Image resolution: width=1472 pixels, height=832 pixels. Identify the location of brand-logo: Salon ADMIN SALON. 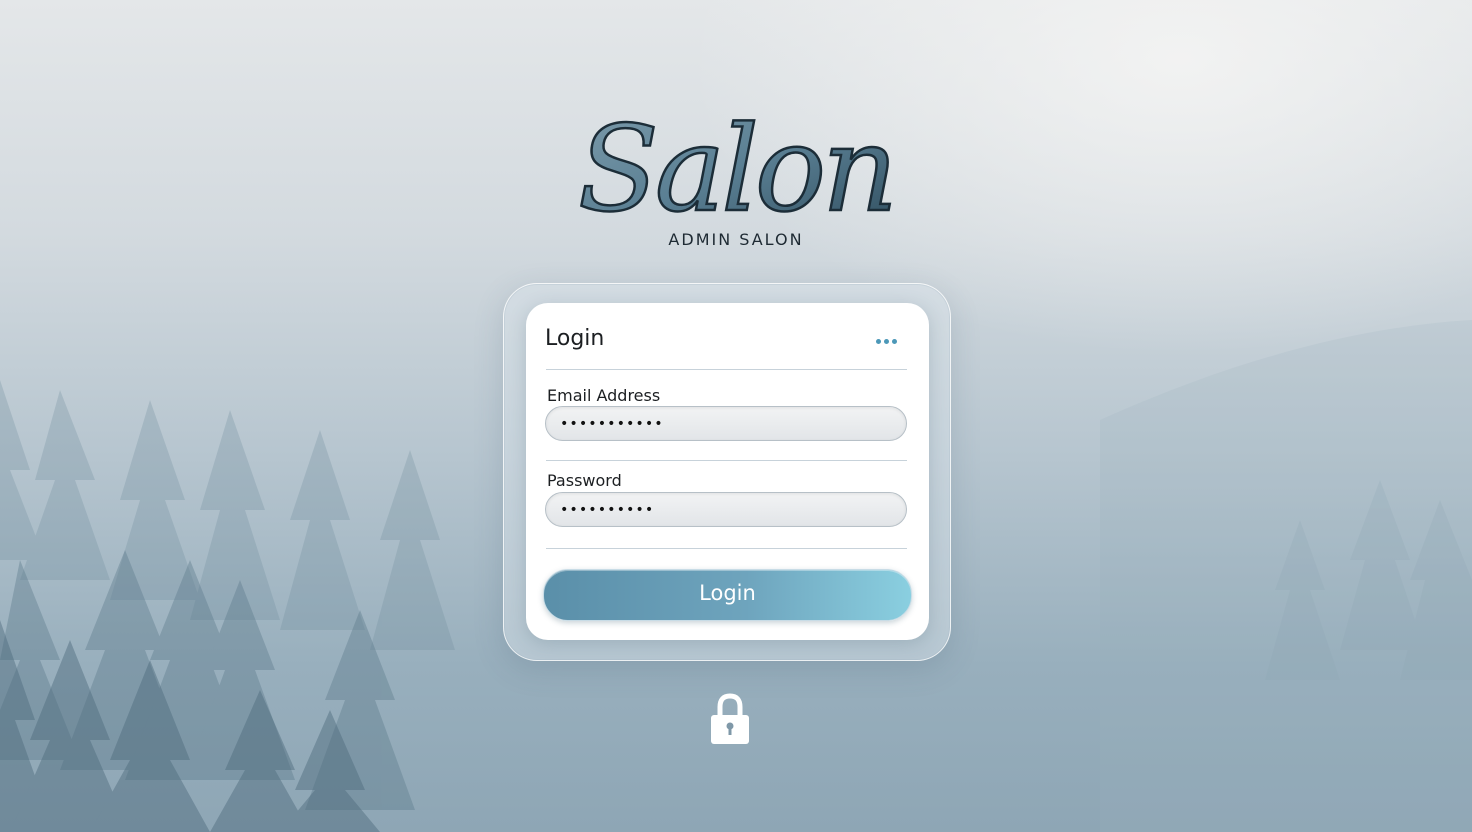
(736, 168).